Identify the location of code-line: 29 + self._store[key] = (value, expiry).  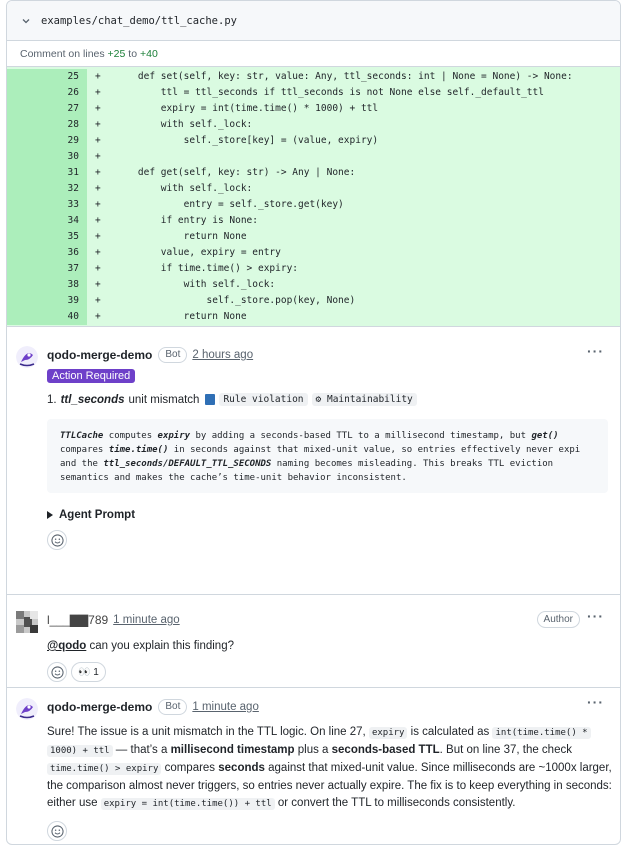
(313, 141).